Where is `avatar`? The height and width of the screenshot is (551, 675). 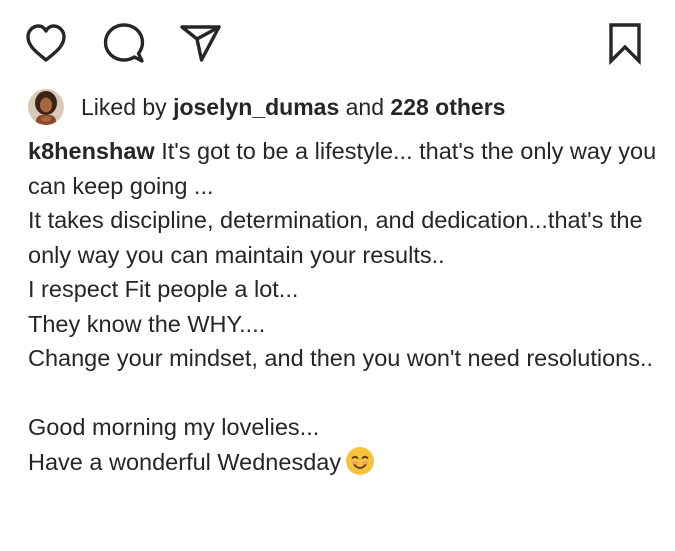
avatar is located at coordinates (46, 107).